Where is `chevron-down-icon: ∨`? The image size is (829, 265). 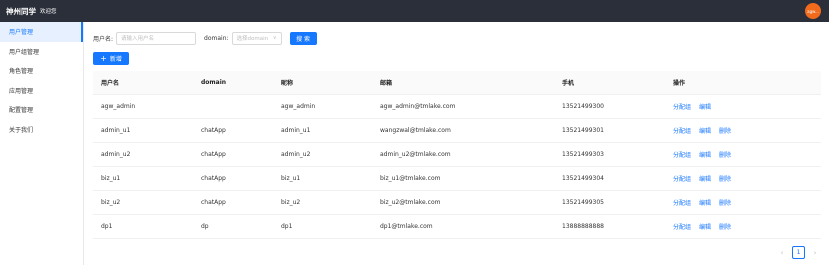
chevron-down-icon: ∨ is located at coordinates (274, 38).